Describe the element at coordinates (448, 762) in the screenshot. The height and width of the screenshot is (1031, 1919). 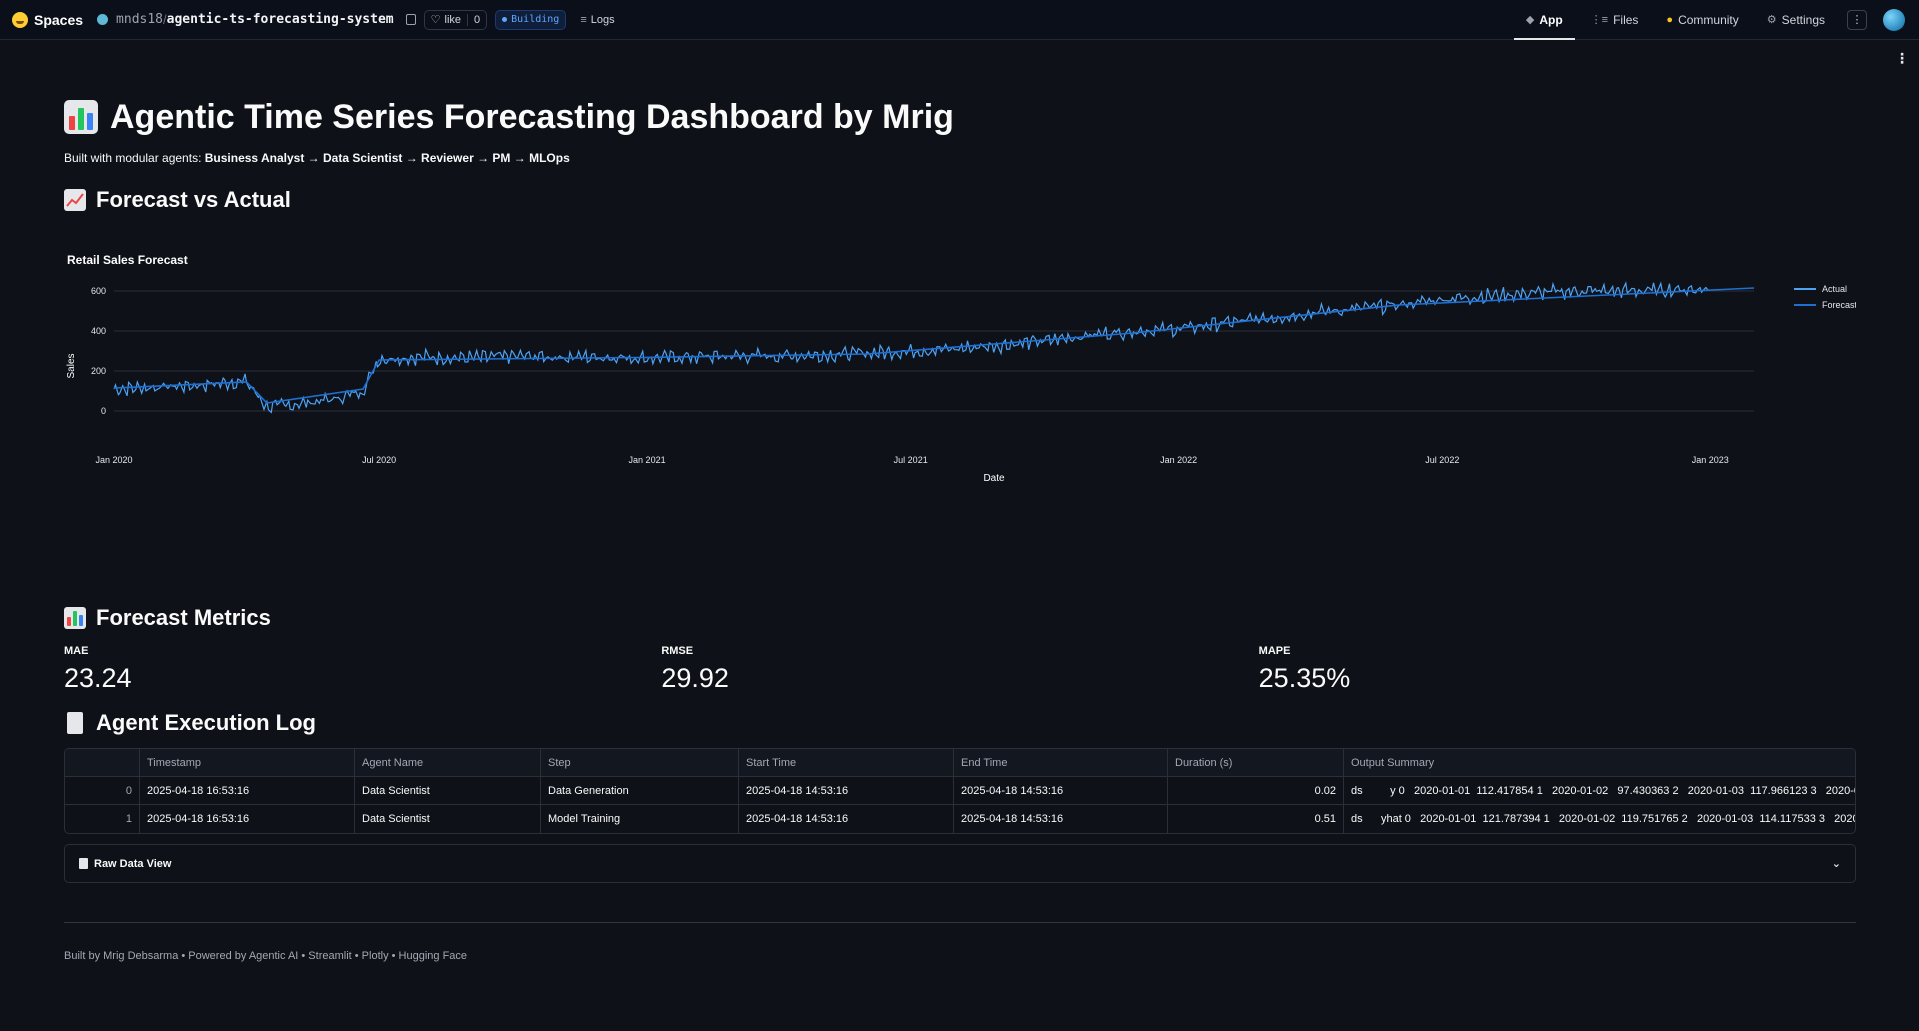
I see `column-header: Agent Name` at that location.